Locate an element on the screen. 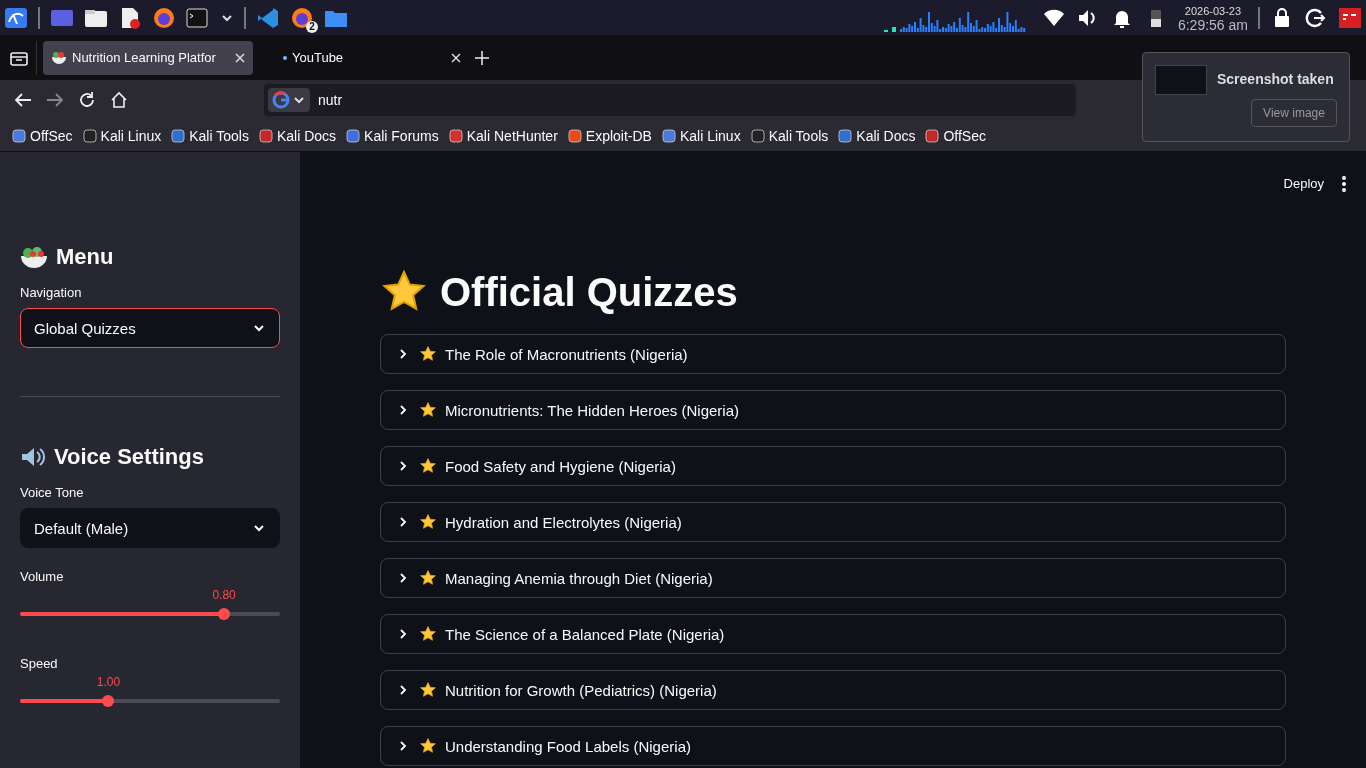 This screenshot has width=1366, height=768. slider-value: 0.80 is located at coordinates (224, 595).